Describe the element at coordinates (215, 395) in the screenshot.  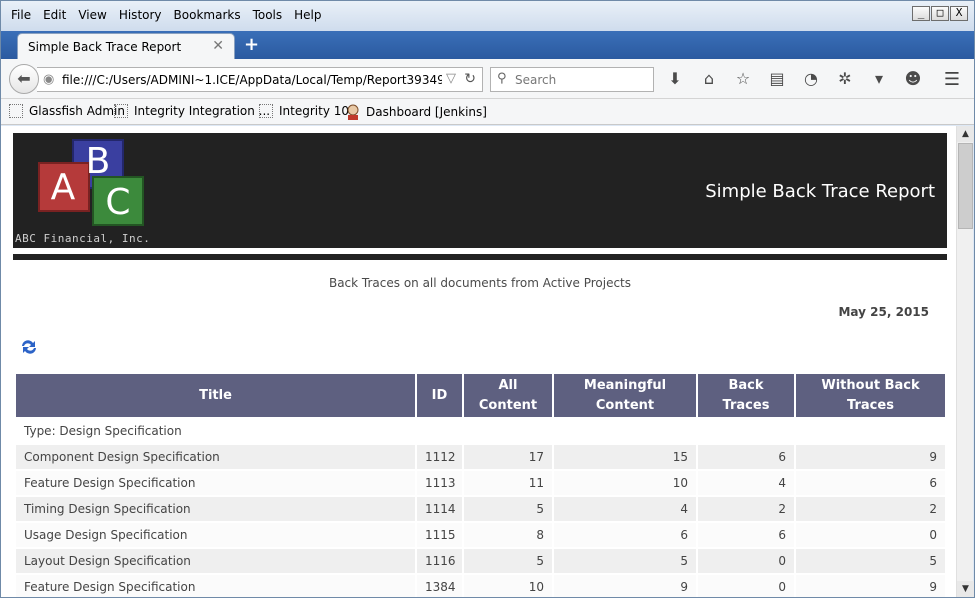
I see `column-header-title: Title` at that location.